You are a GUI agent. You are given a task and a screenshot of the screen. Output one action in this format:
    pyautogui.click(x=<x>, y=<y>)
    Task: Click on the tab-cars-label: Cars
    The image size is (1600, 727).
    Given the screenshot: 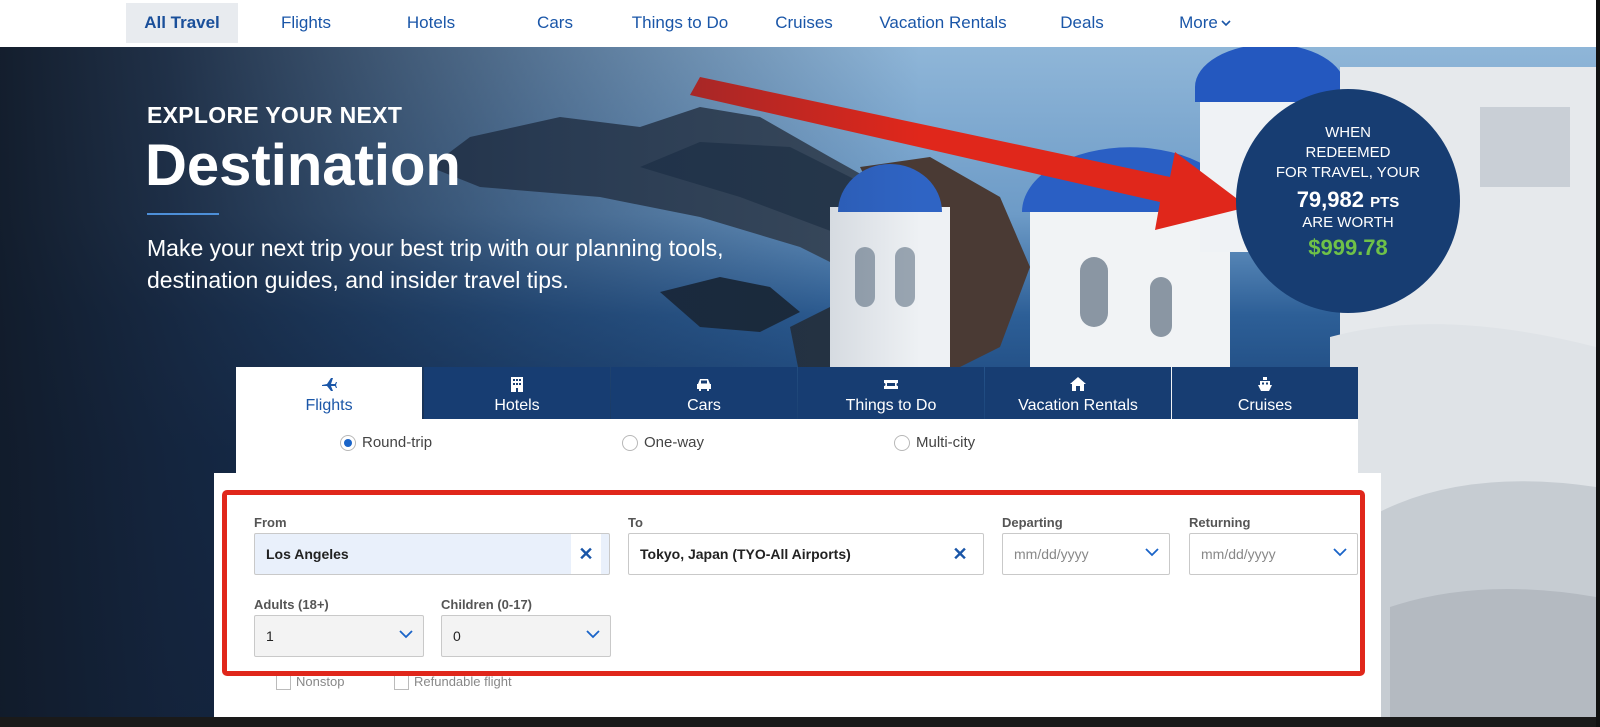 What is the action you would take?
    pyautogui.click(x=704, y=405)
    